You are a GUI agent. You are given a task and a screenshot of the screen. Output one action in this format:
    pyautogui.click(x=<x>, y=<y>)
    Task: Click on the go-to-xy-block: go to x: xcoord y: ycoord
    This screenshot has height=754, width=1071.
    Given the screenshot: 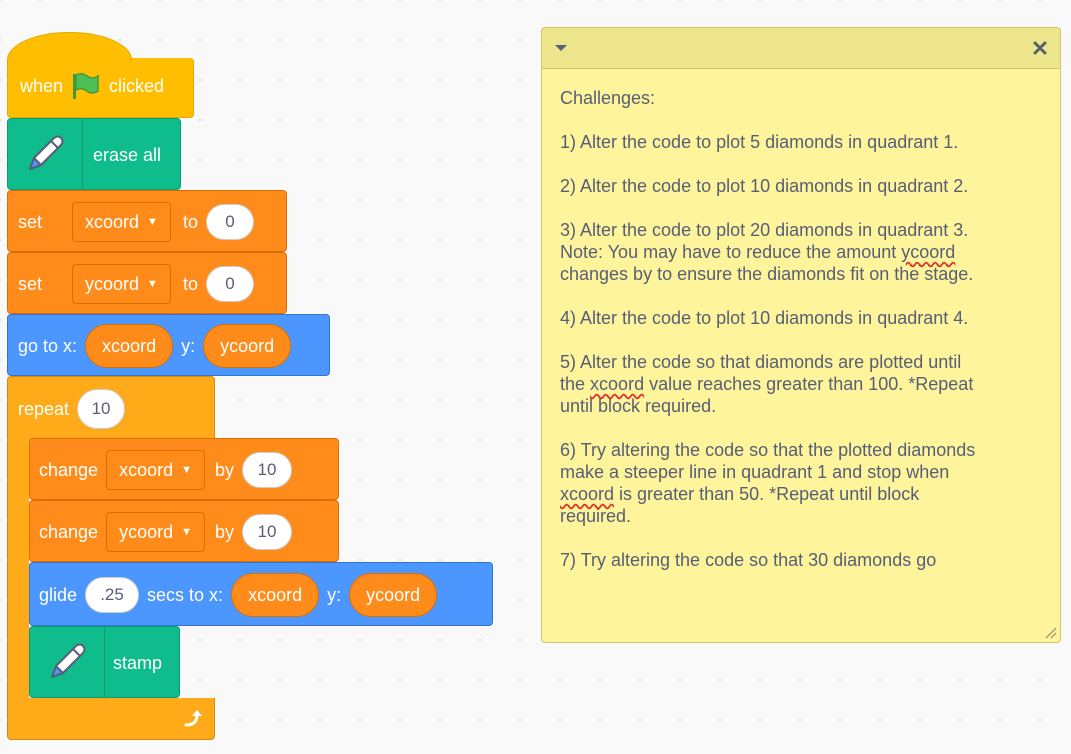 What is the action you would take?
    pyautogui.click(x=168, y=345)
    